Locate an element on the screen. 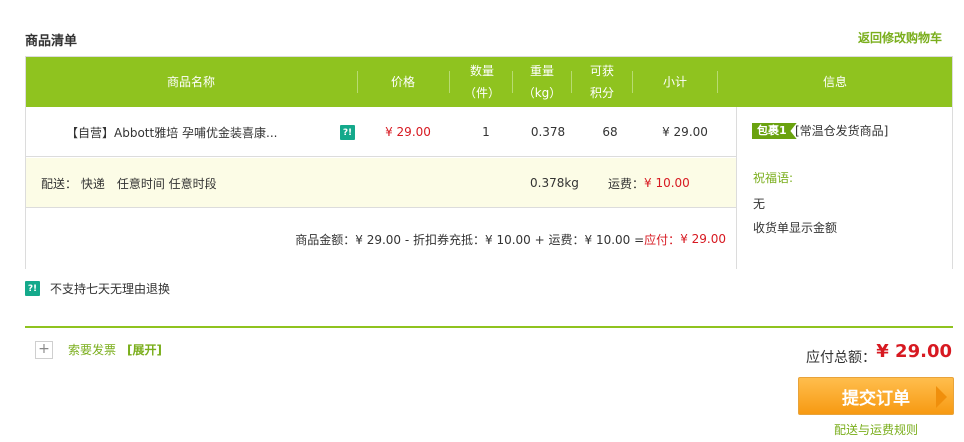 The height and width of the screenshot is (442, 964). invoice-request-label: 索要发票 is located at coordinates (92, 350).